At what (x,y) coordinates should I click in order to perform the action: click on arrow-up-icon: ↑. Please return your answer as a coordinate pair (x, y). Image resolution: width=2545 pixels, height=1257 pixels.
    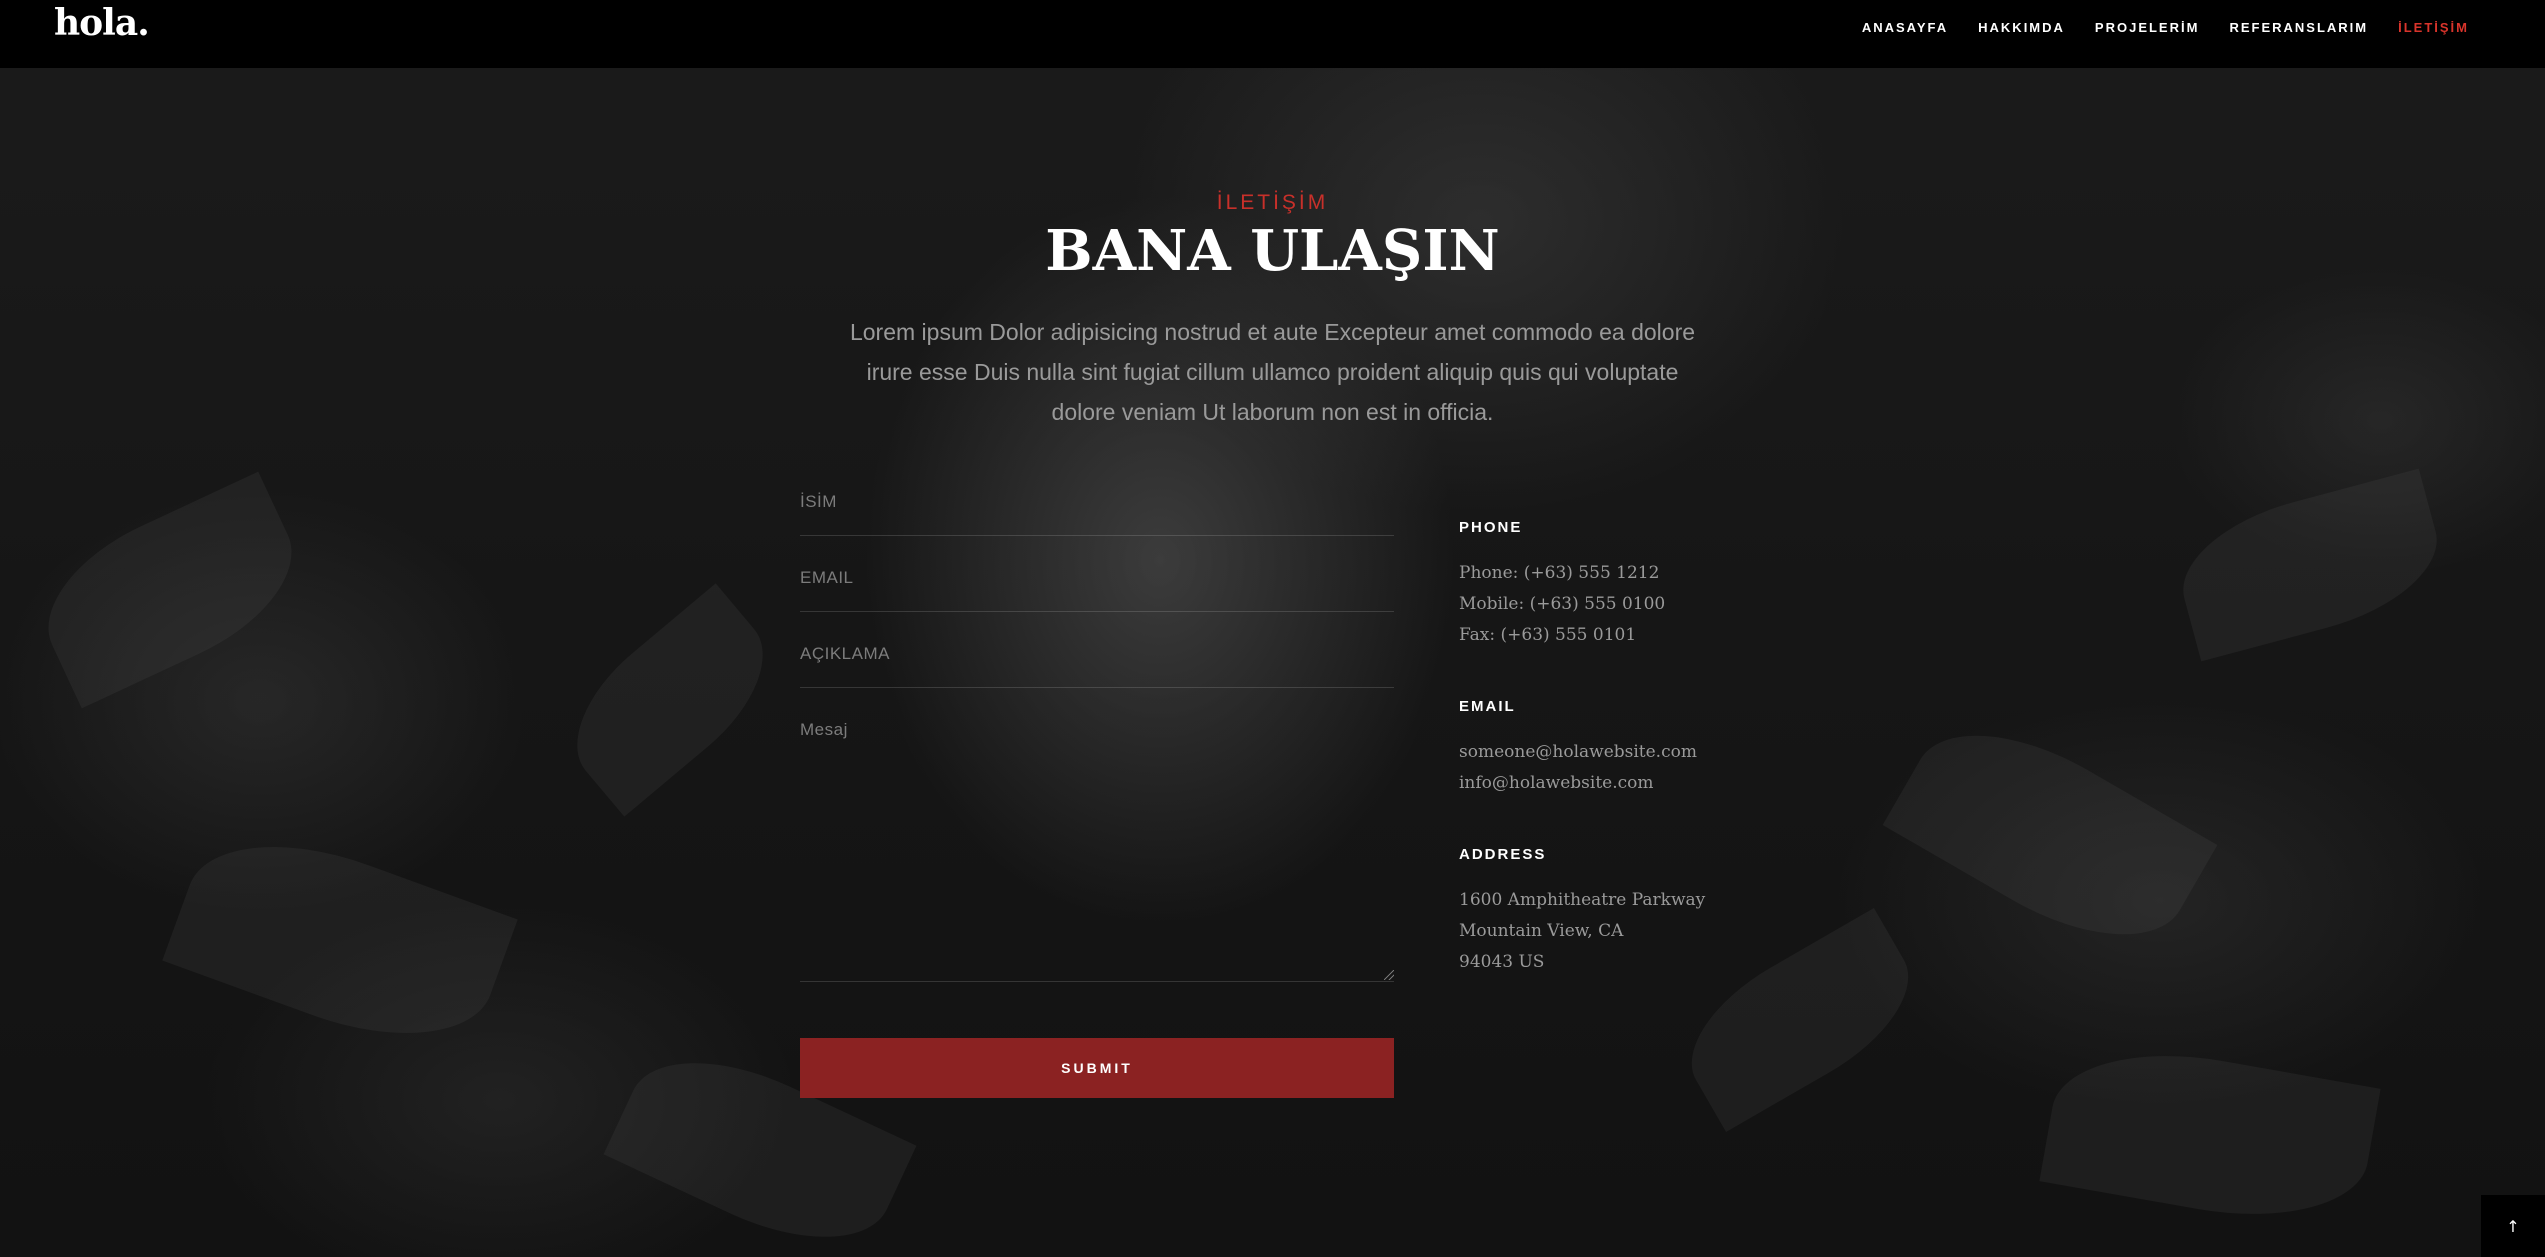
    Looking at the image, I should click on (2513, 1226).